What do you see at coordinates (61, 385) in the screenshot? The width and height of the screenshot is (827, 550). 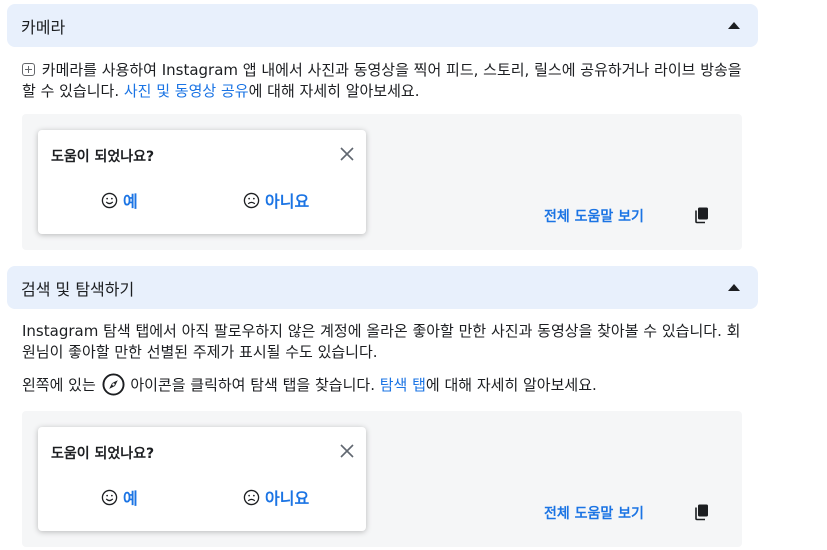 I see `explore-text-prefix: 왼쪽에 있는` at bounding box center [61, 385].